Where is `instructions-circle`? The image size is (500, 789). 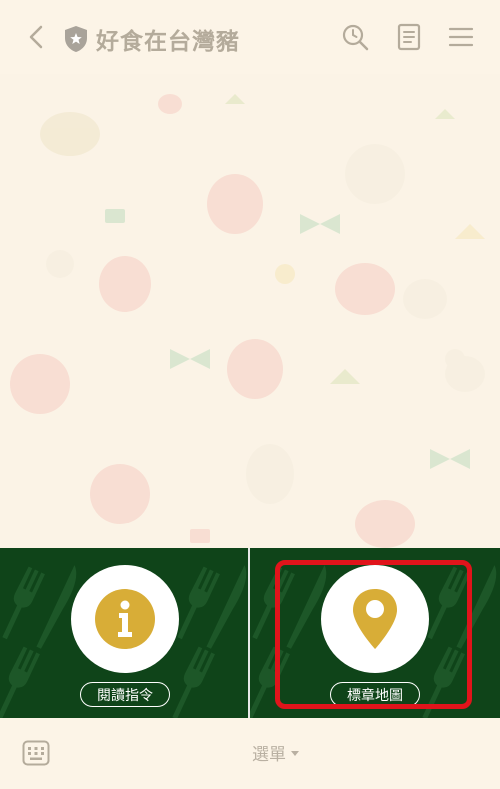 instructions-circle is located at coordinates (125, 619).